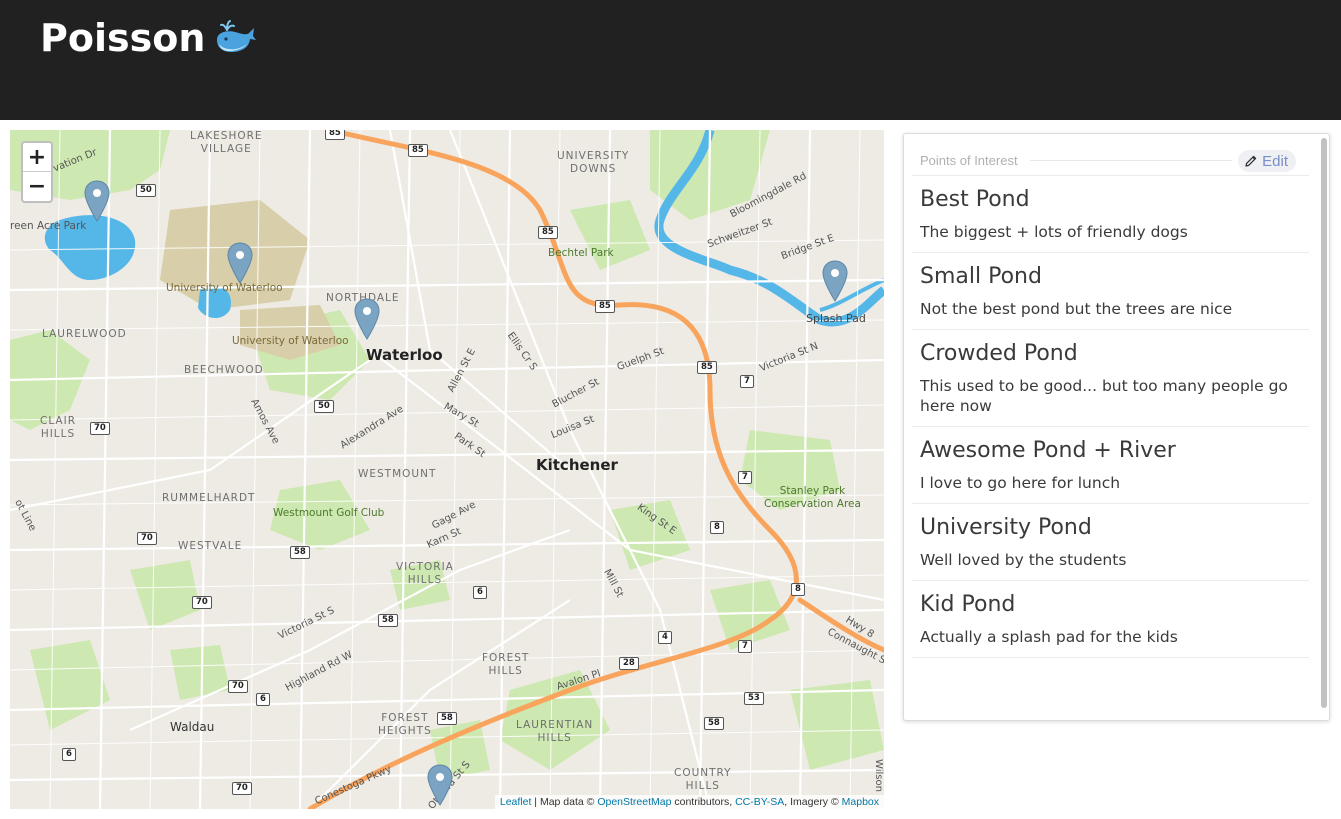 The image size is (1341, 819). Describe the element at coordinates (224, 288) in the screenshot. I see `label-university-of-waterloo-1: University of Waterloo` at that location.